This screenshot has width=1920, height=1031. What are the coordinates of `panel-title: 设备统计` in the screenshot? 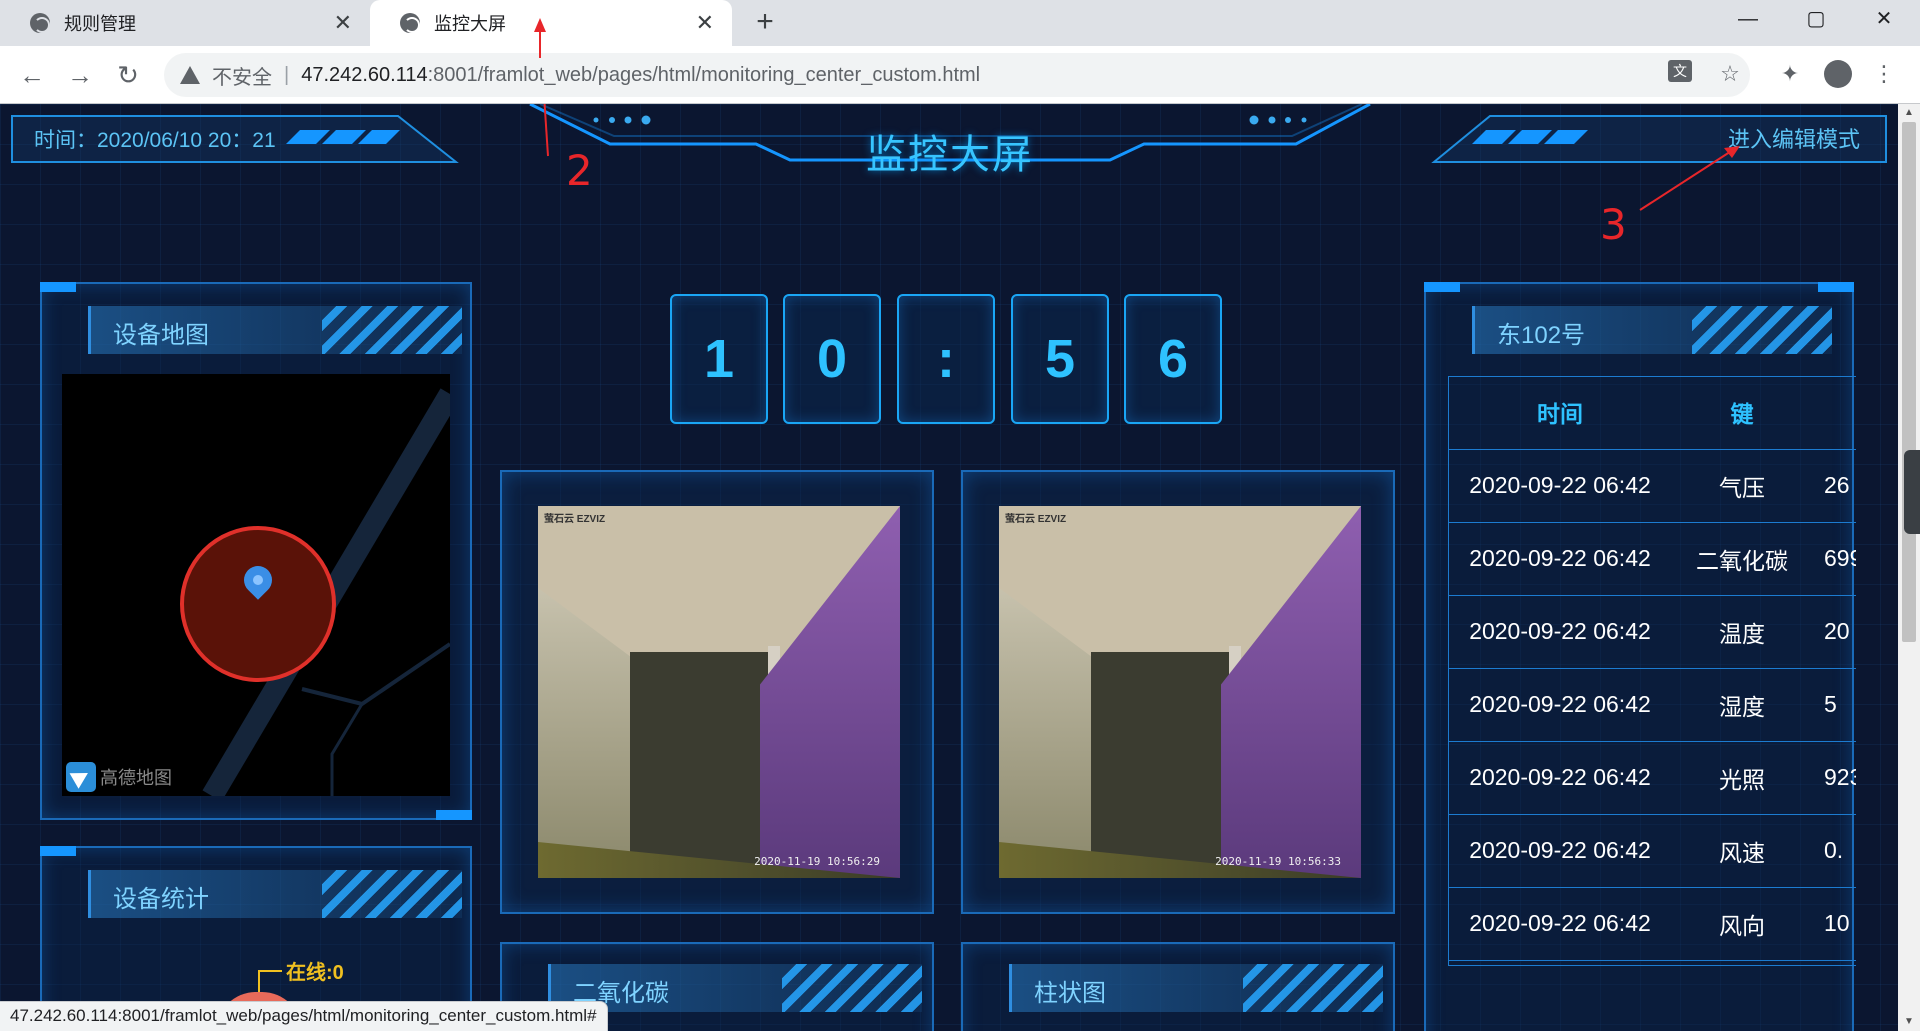 It's located at (161, 899).